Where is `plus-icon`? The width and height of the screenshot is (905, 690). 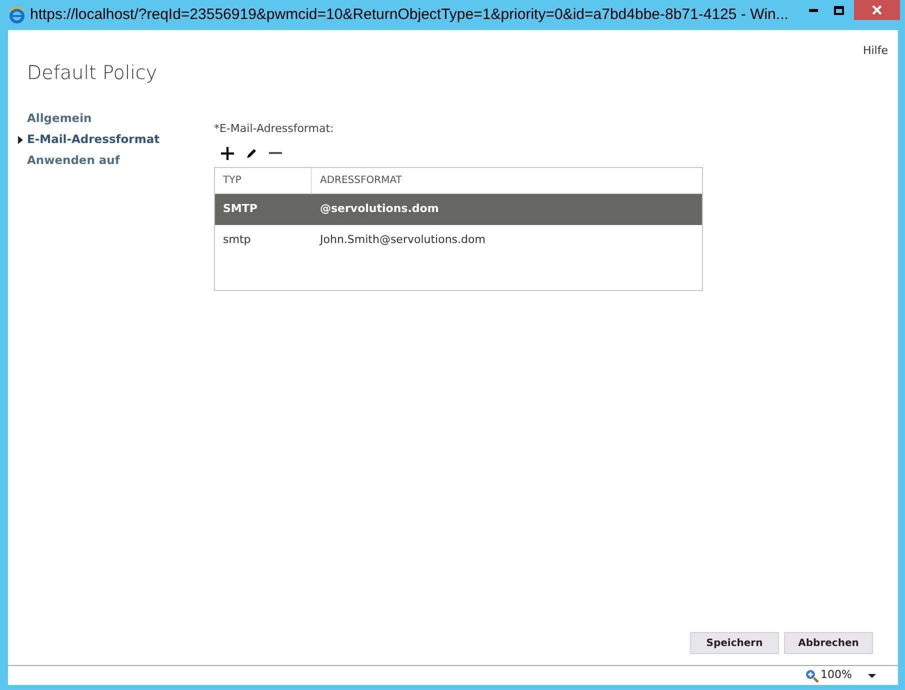 plus-icon is located at coordinates (227, 153).